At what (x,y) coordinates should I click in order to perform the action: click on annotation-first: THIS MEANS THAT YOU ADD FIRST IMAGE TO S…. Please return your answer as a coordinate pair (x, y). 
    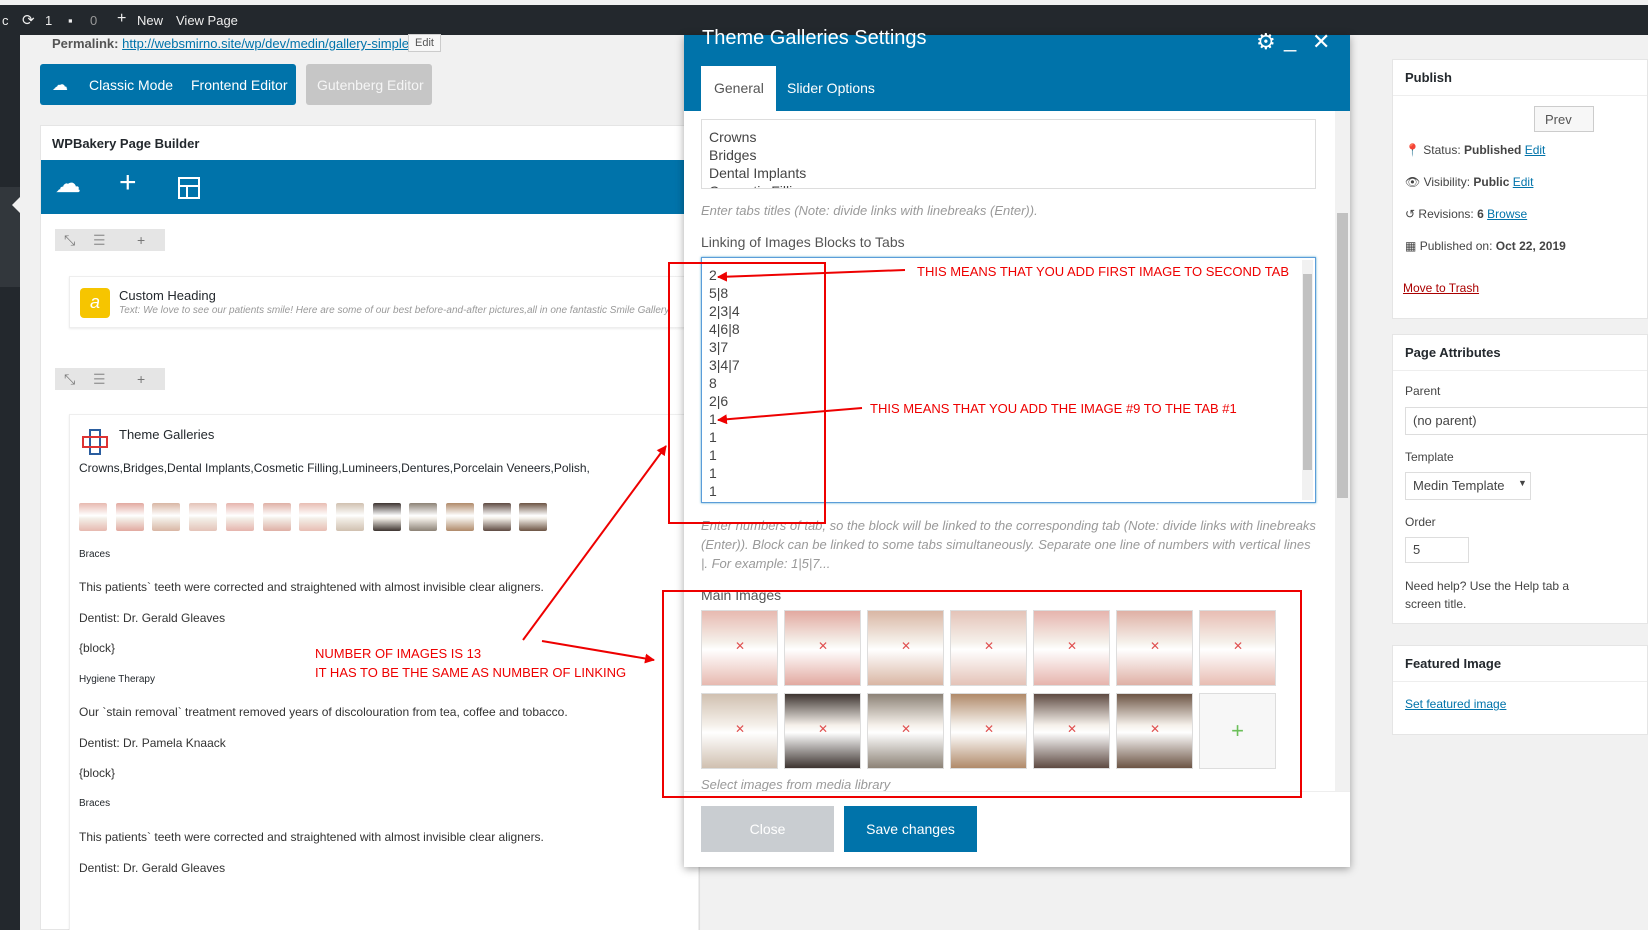
    Looking at the image, I should click on (1103, 271).